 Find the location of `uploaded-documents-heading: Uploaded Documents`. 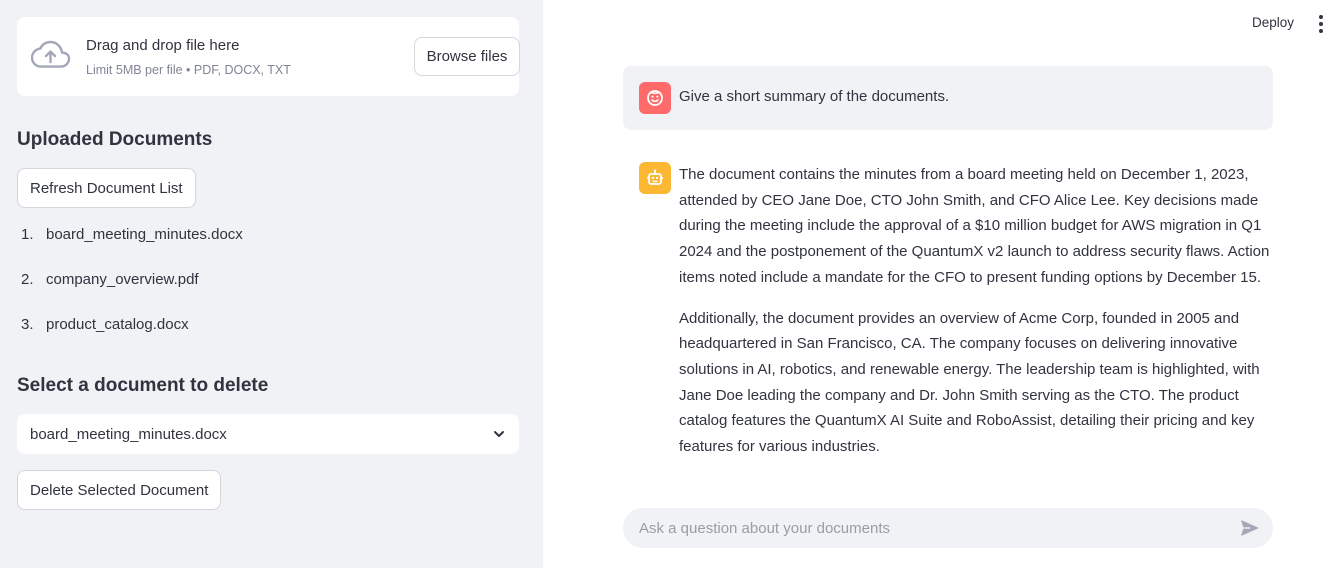

uploaded-documents-heading: Uploaded Documents is located at coordinates (115, 139).